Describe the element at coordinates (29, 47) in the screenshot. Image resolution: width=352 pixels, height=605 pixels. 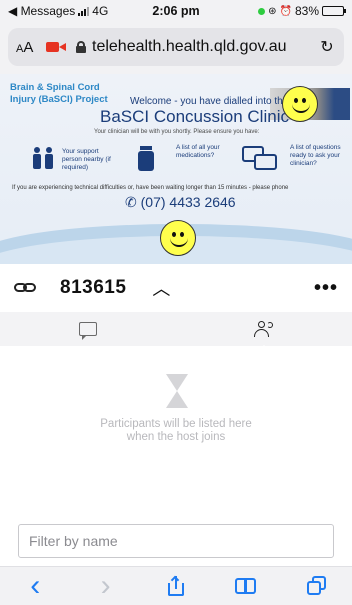
I see `text-size-button: AA` at that location.